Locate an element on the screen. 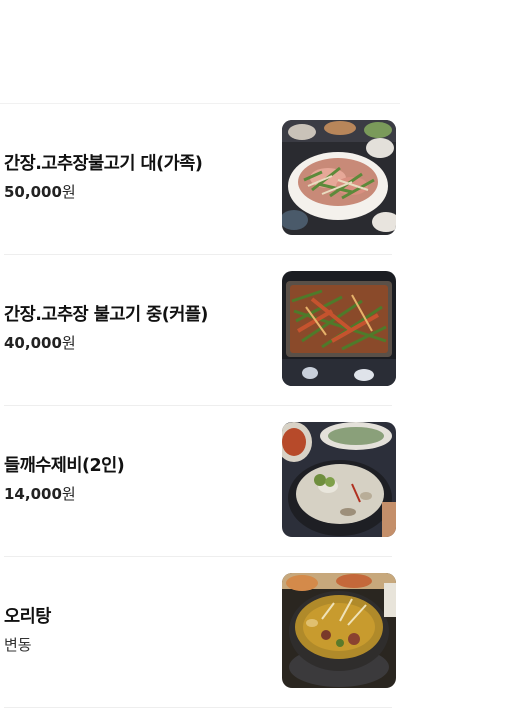 The width and height of the screenshot is (509, 723). sujebi-image is located at coordinates (339, 479).